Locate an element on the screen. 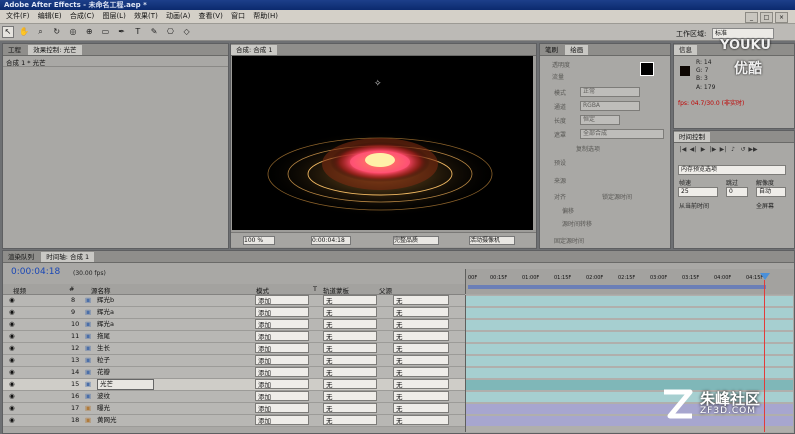  timeline-timecode: 0:00:04:18 is located at coordinates (35, 272).